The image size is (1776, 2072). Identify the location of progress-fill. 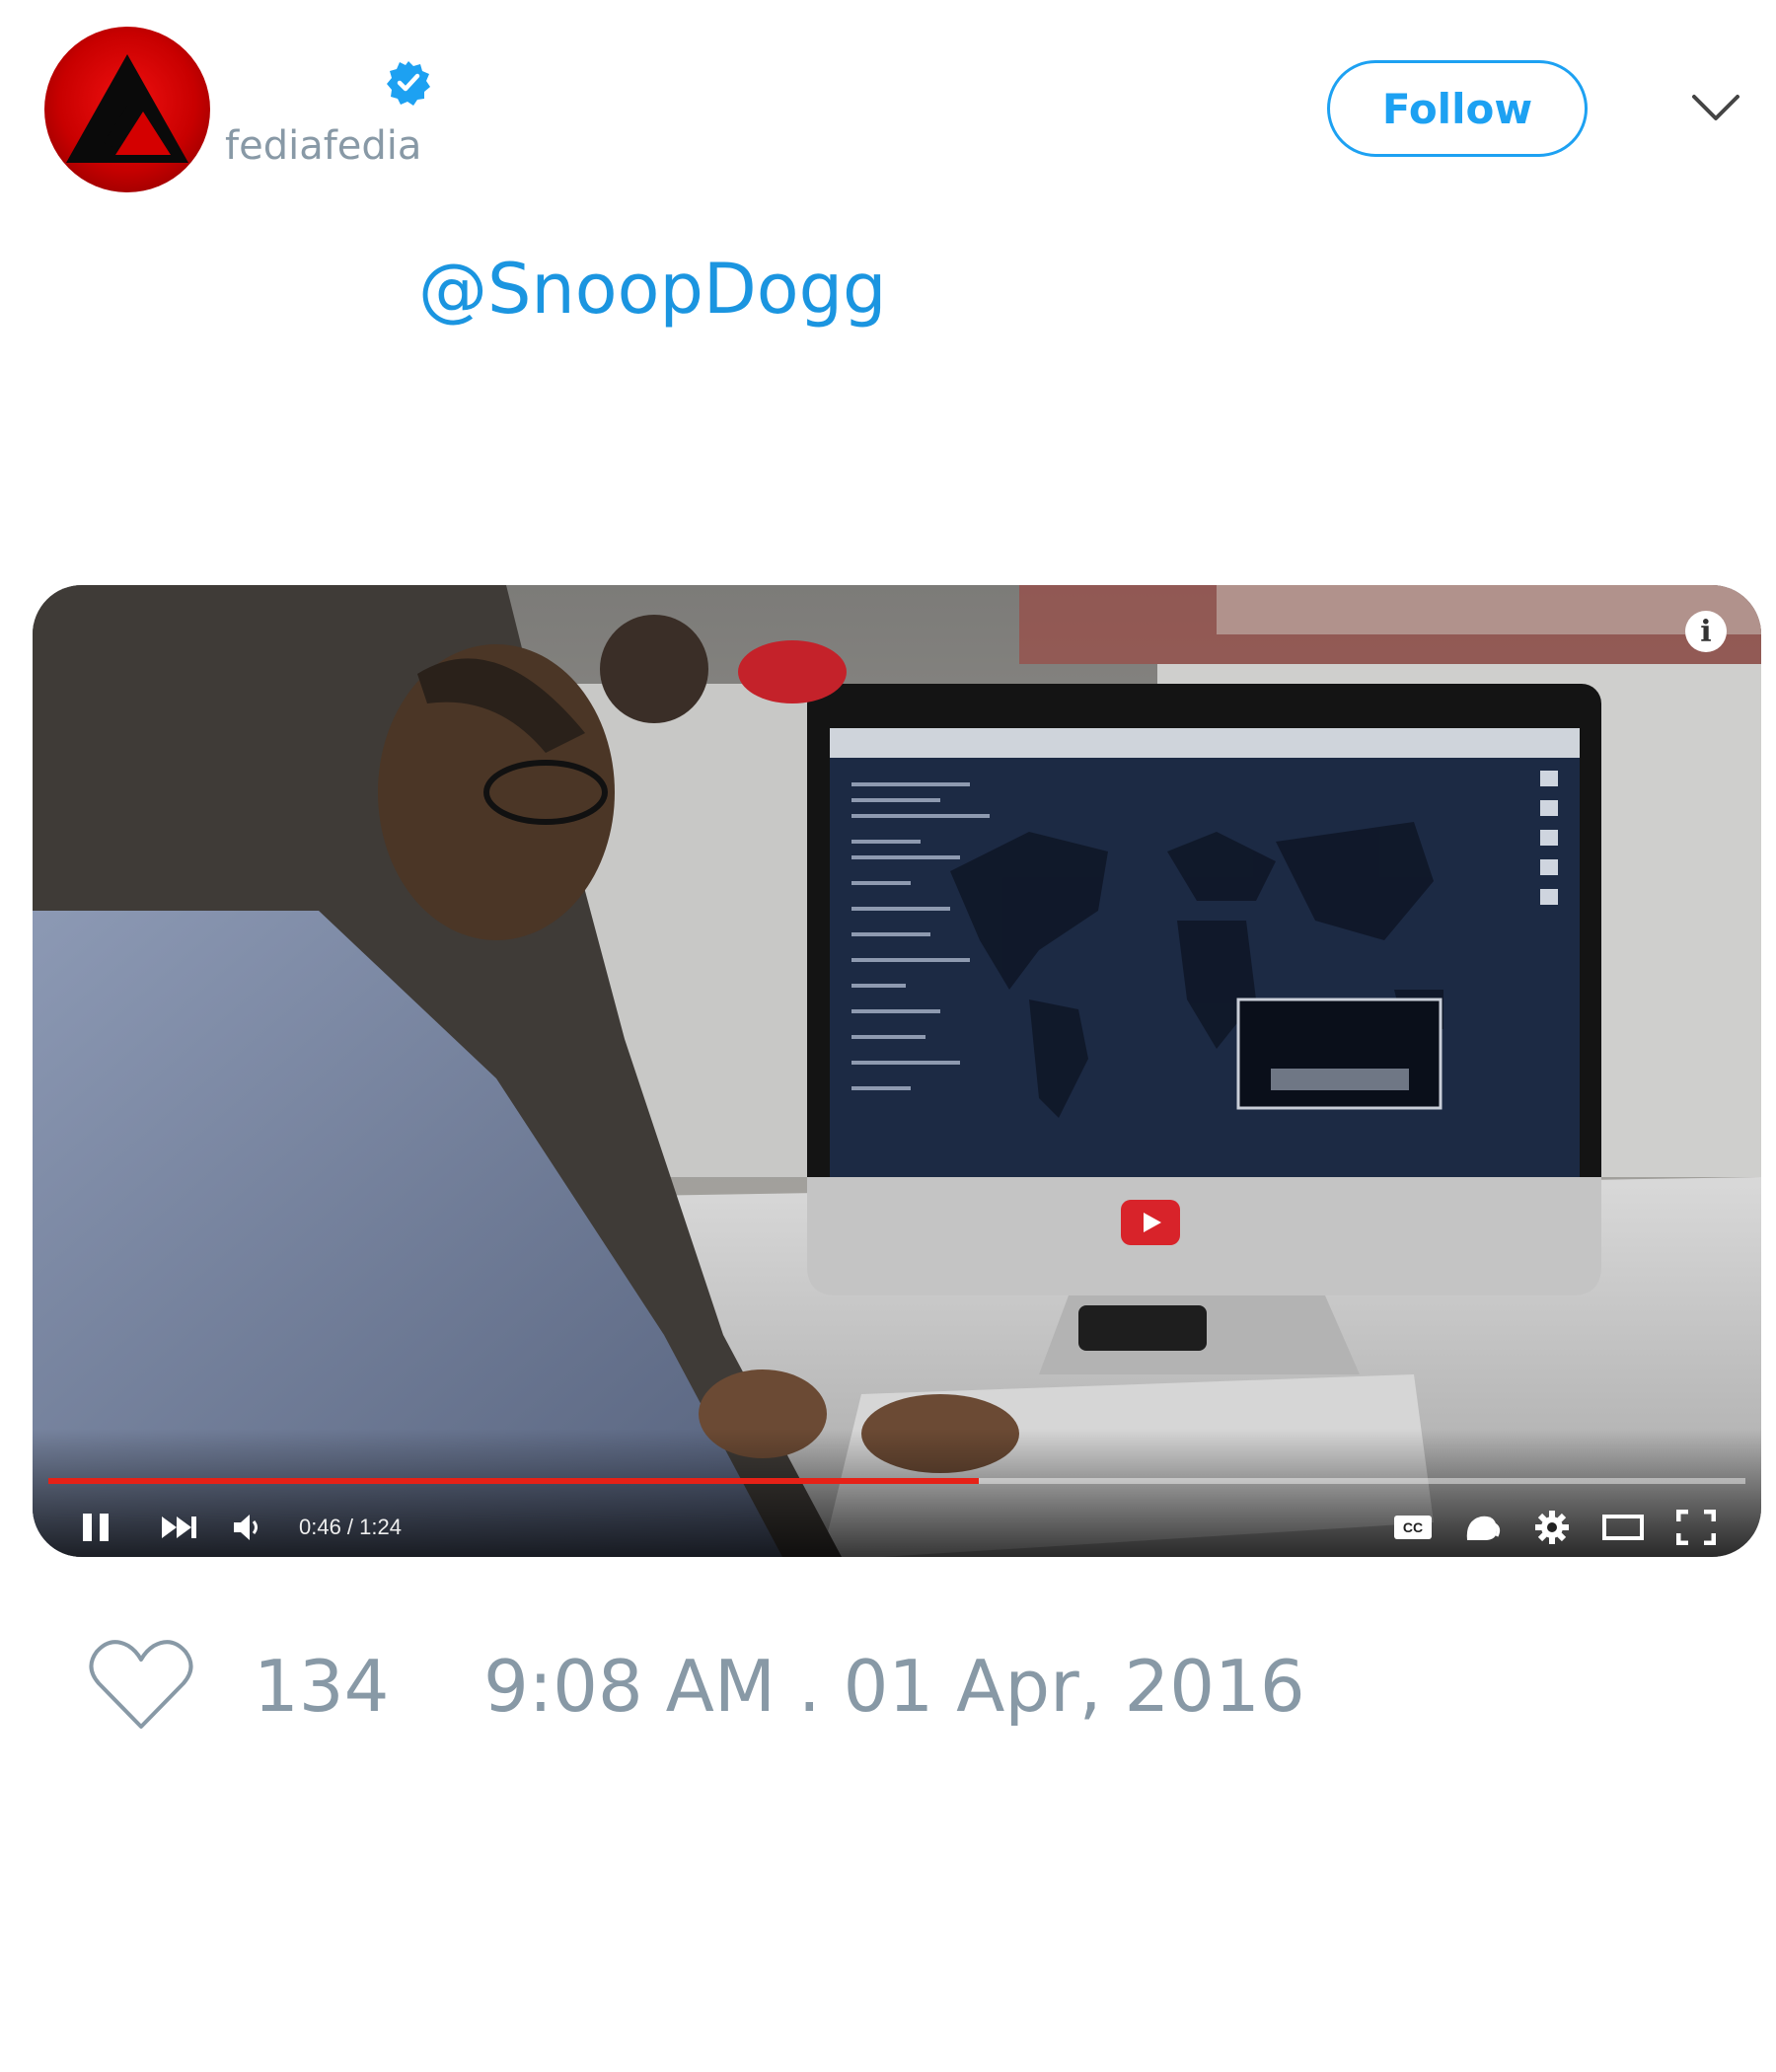
(514, 1481).